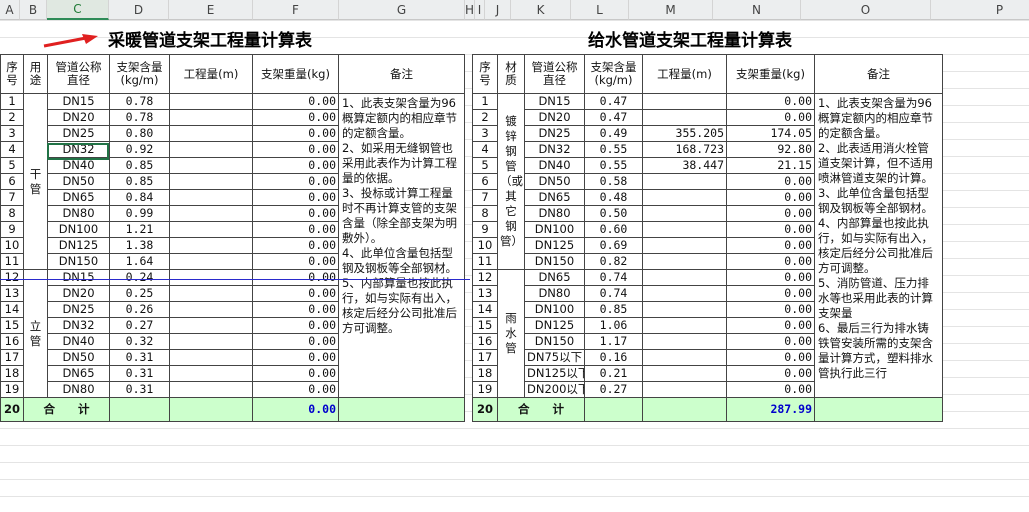 Image resolution: width=1029 pixels, height=512 pixels. I want to click on column-header-e: E, so click(211, 10).